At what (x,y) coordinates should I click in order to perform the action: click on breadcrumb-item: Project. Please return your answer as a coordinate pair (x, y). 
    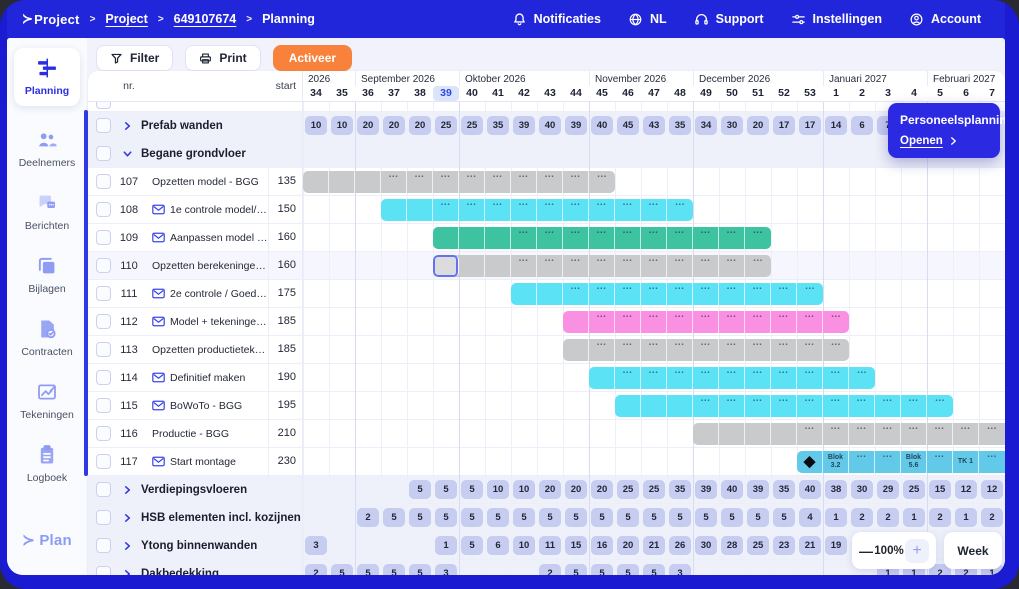
    Looking at the image, I should click on (126, 19).